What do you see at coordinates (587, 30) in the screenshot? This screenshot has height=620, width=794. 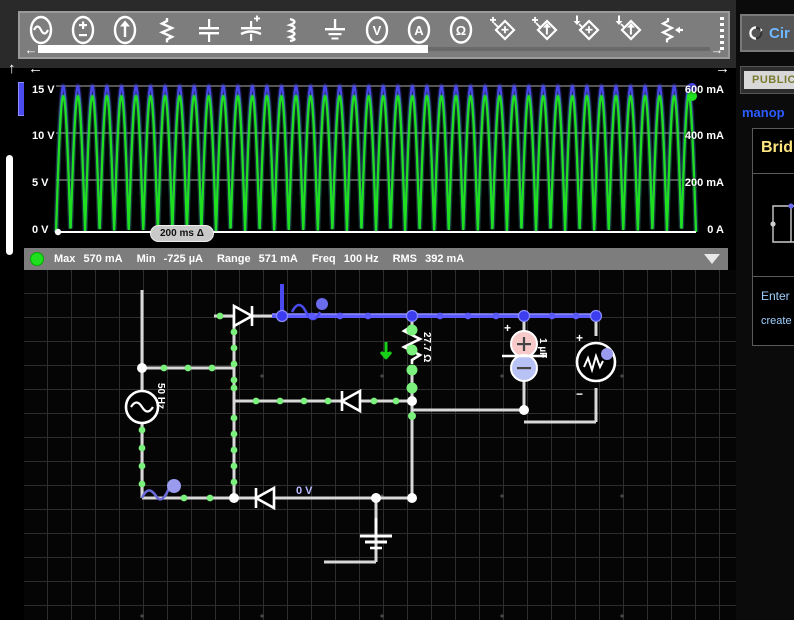 I see `ccvs-icon` at bounding box center [587, 30].